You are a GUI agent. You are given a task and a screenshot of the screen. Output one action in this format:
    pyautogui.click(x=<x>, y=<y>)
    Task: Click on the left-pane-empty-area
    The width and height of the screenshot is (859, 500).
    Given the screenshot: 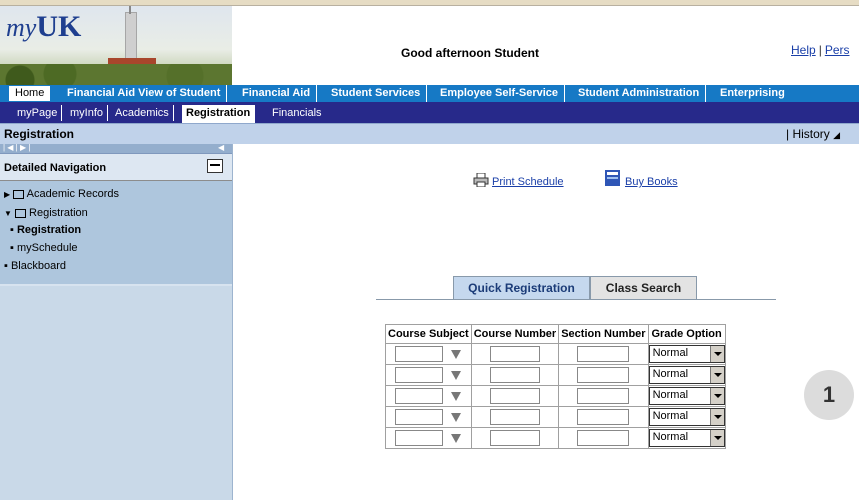 What is the action you would take?
    pyautogui.click(x=116, y=393)
    